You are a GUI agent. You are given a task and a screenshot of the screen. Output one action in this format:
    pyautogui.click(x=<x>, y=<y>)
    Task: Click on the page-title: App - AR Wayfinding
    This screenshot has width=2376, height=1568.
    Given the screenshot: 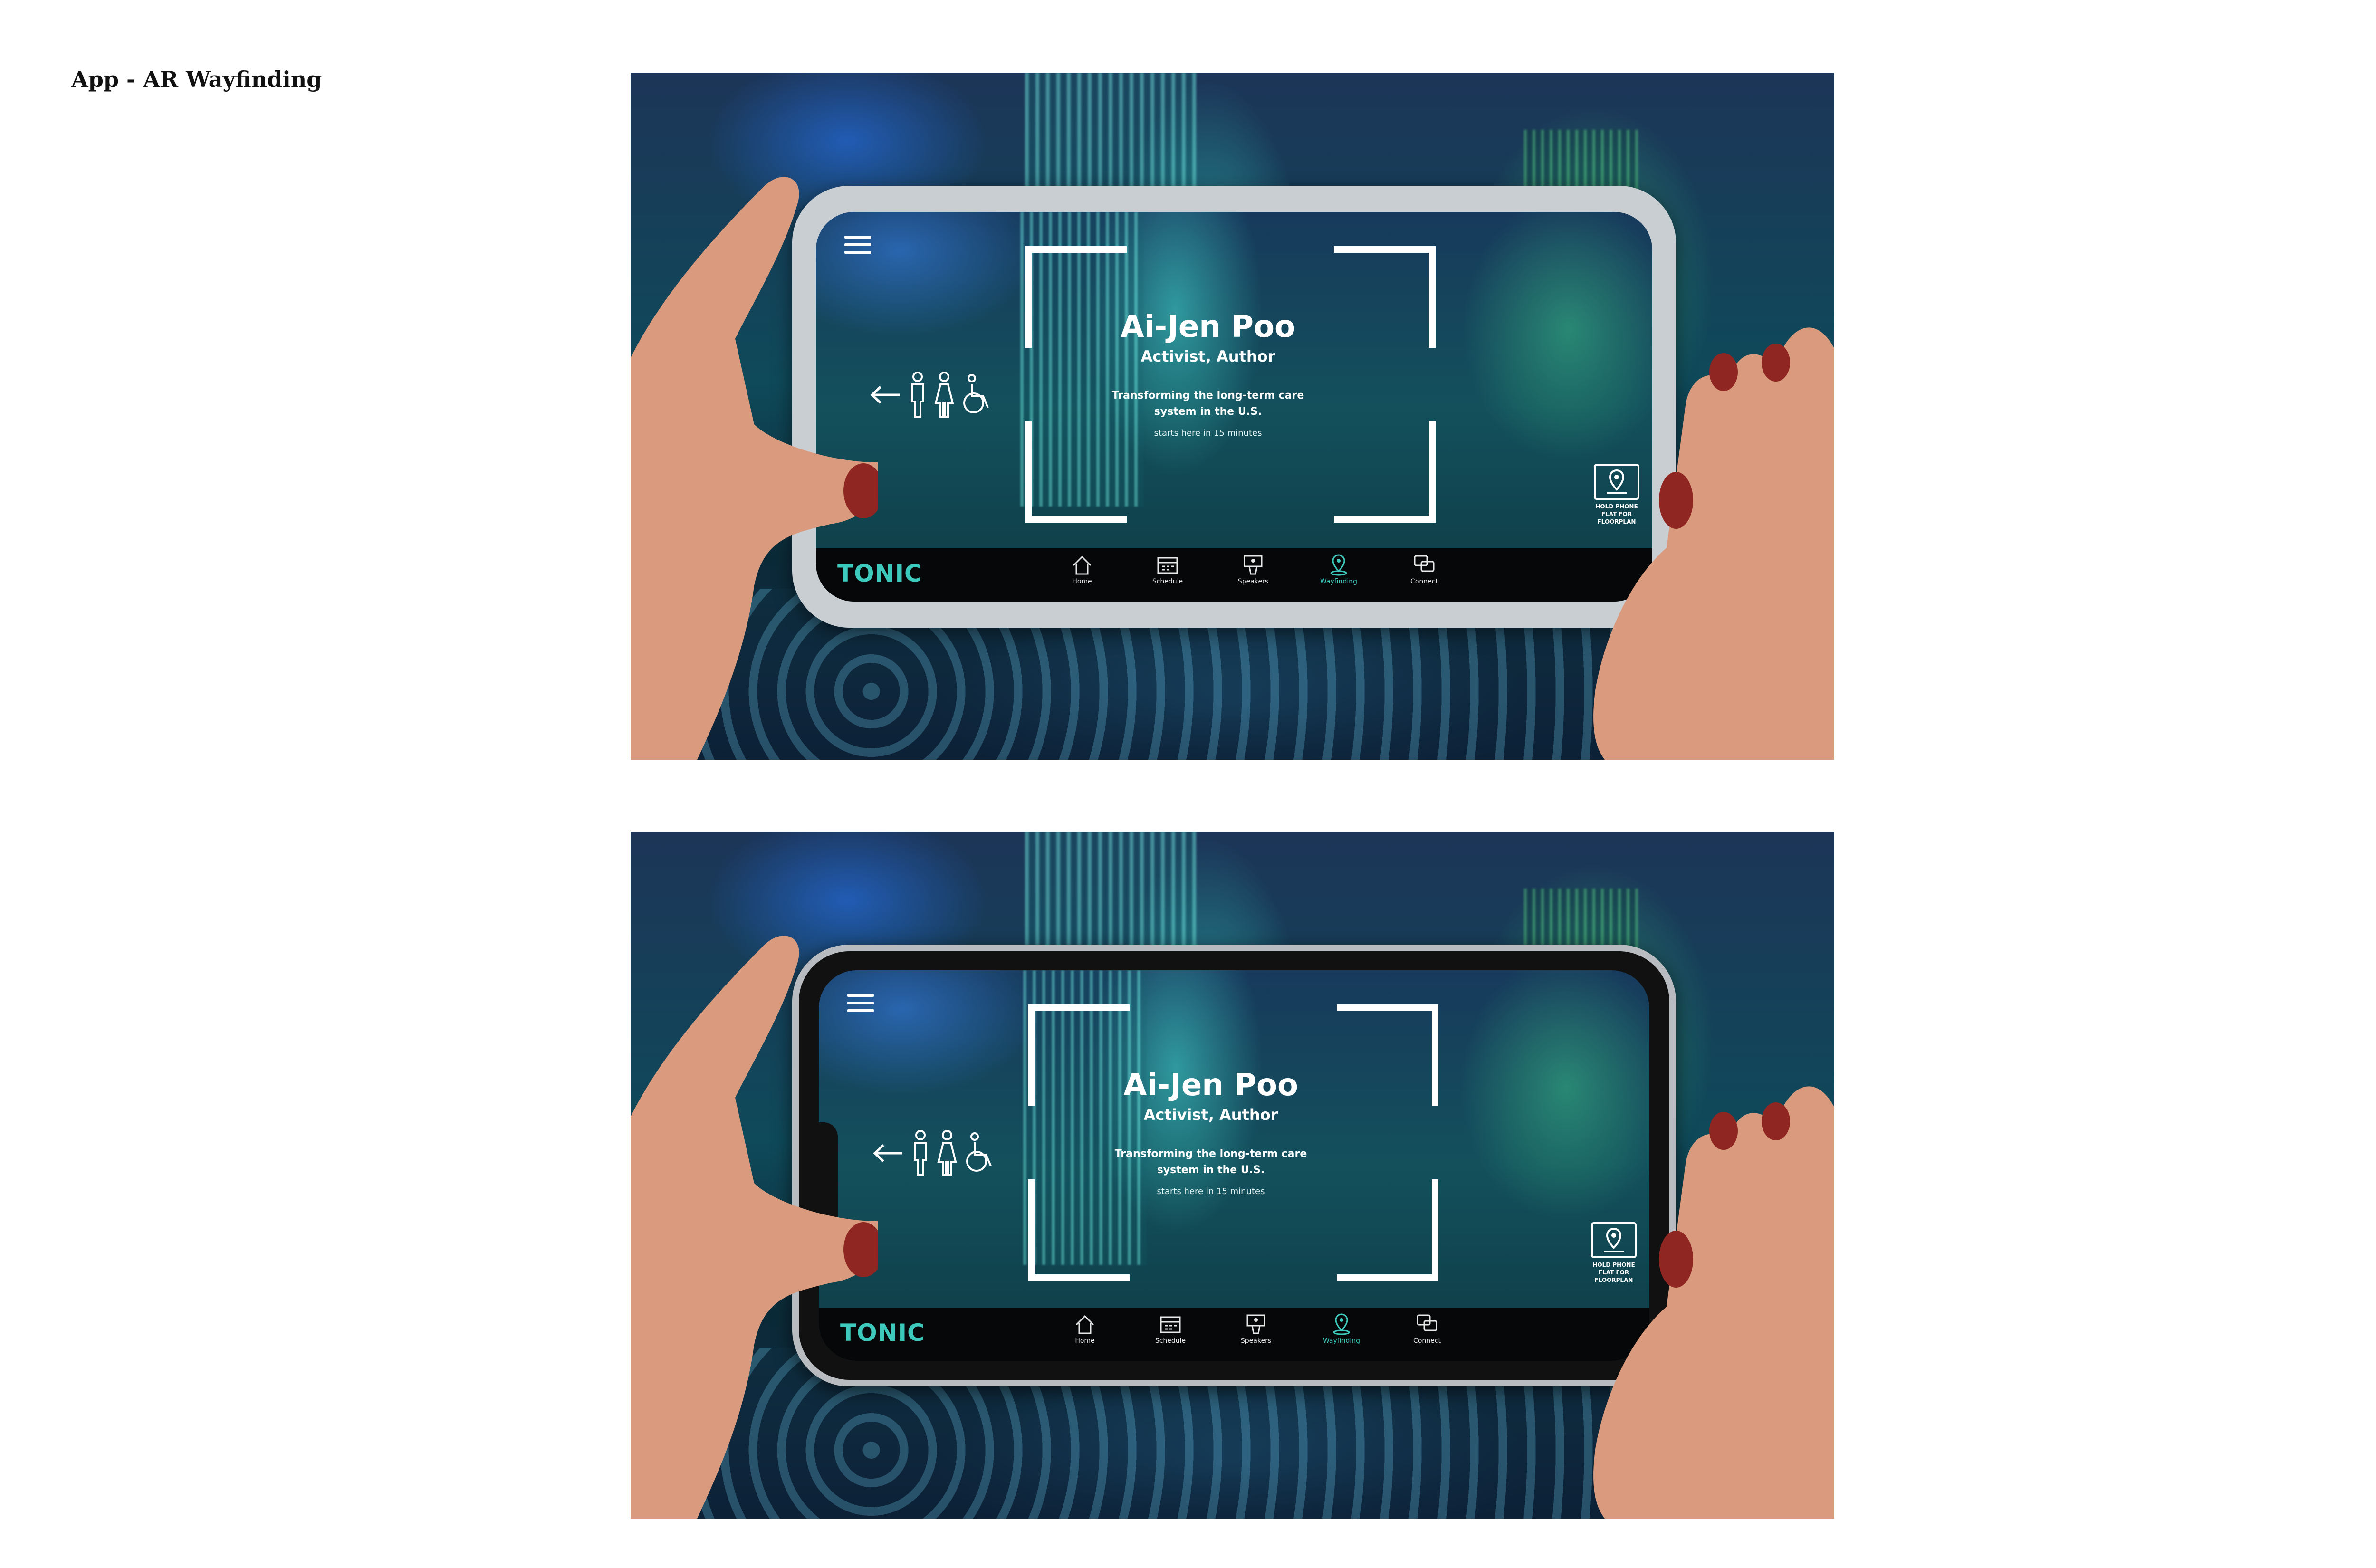 What is the action you would take?
    pyautogui.click(x=196, y=80)
    